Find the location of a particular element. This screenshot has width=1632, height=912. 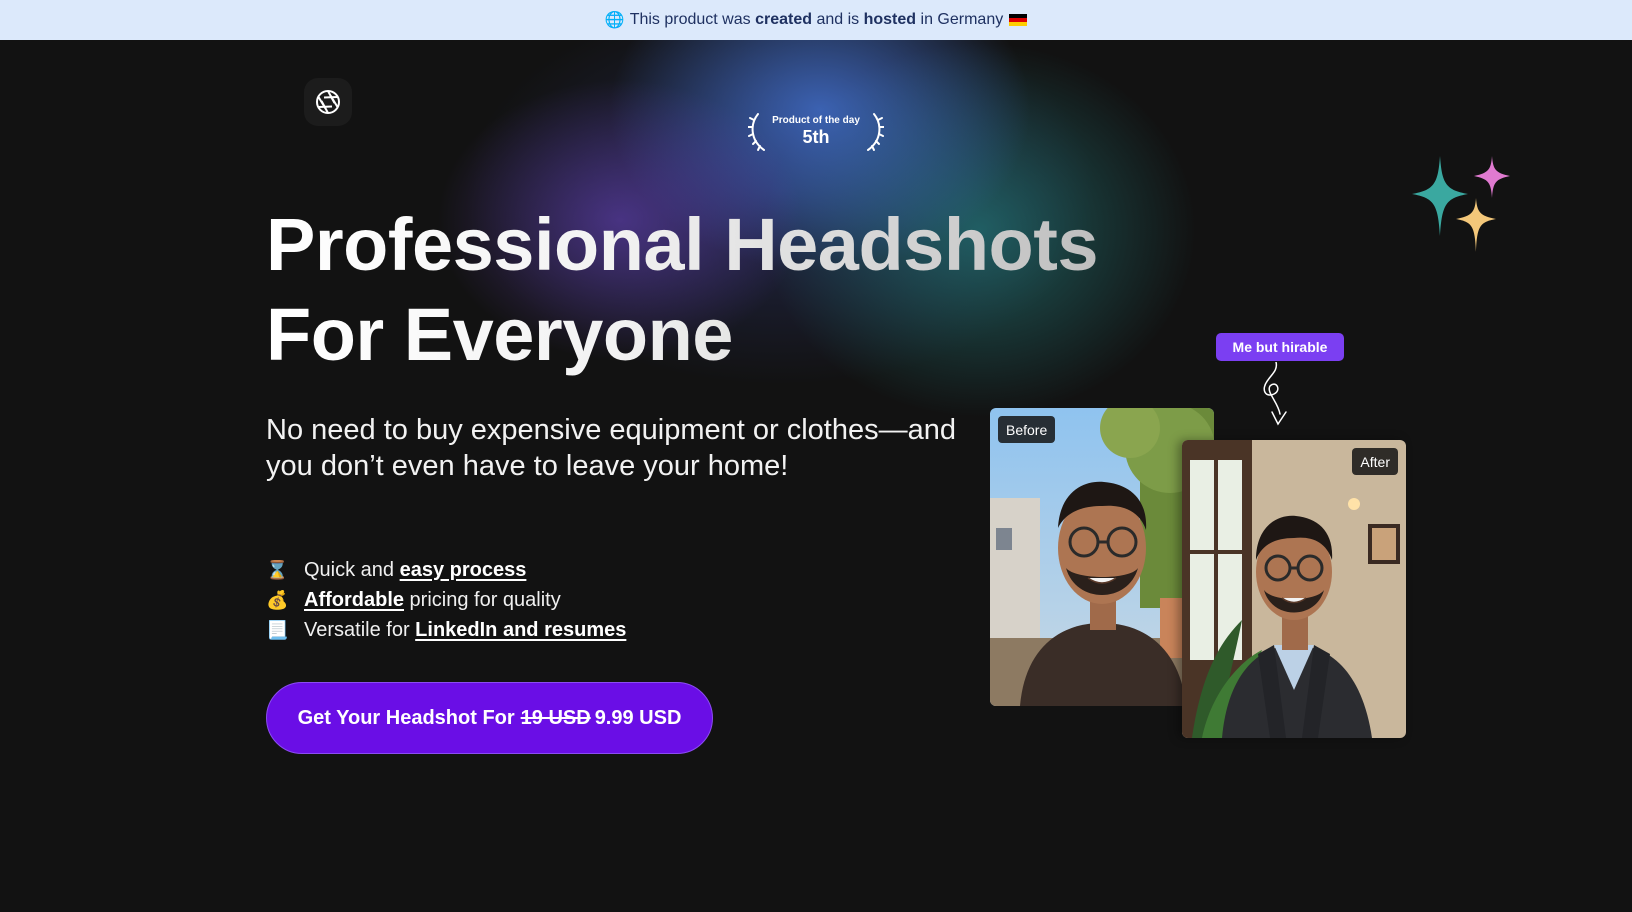

award-rank: 5th is located at coordinates (816, 136).